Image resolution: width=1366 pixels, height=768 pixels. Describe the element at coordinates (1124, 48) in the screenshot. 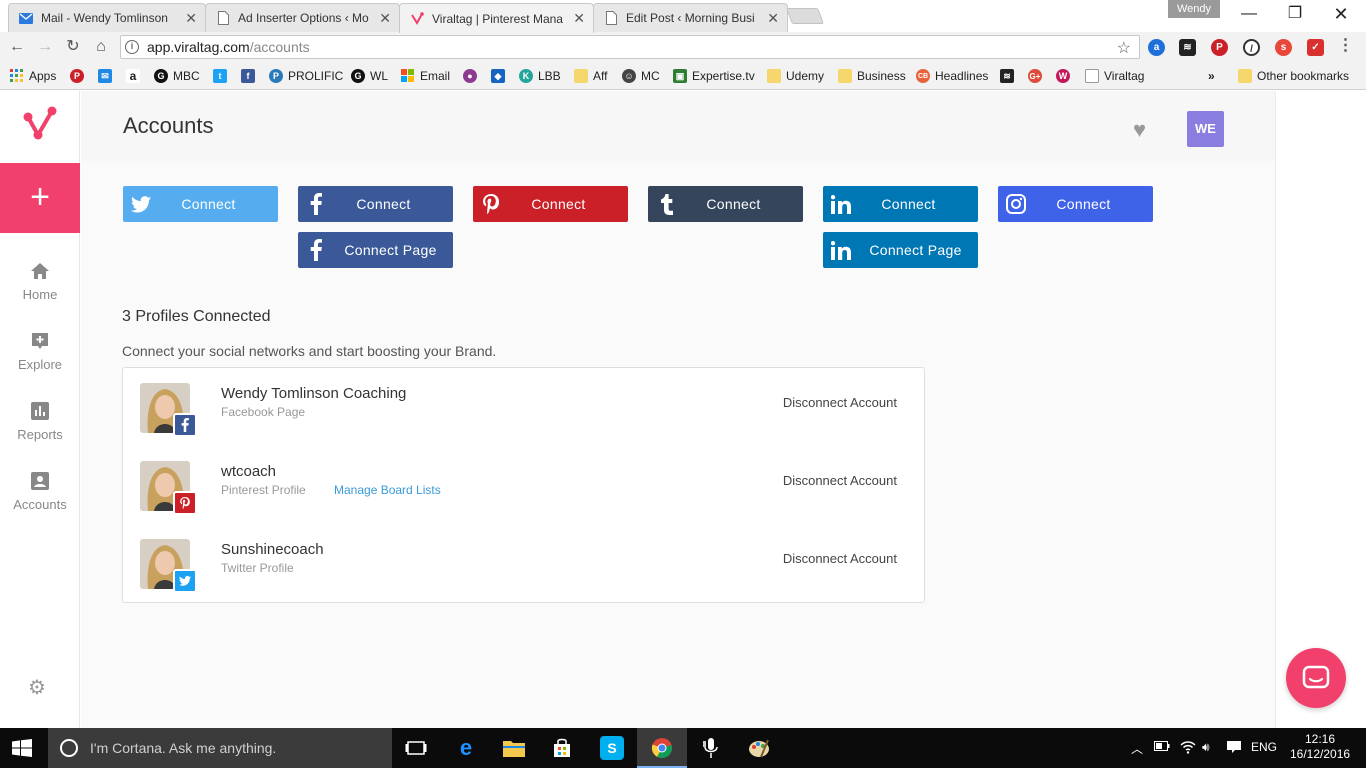

I see `bookmark-star-icon: ☆` at that location.